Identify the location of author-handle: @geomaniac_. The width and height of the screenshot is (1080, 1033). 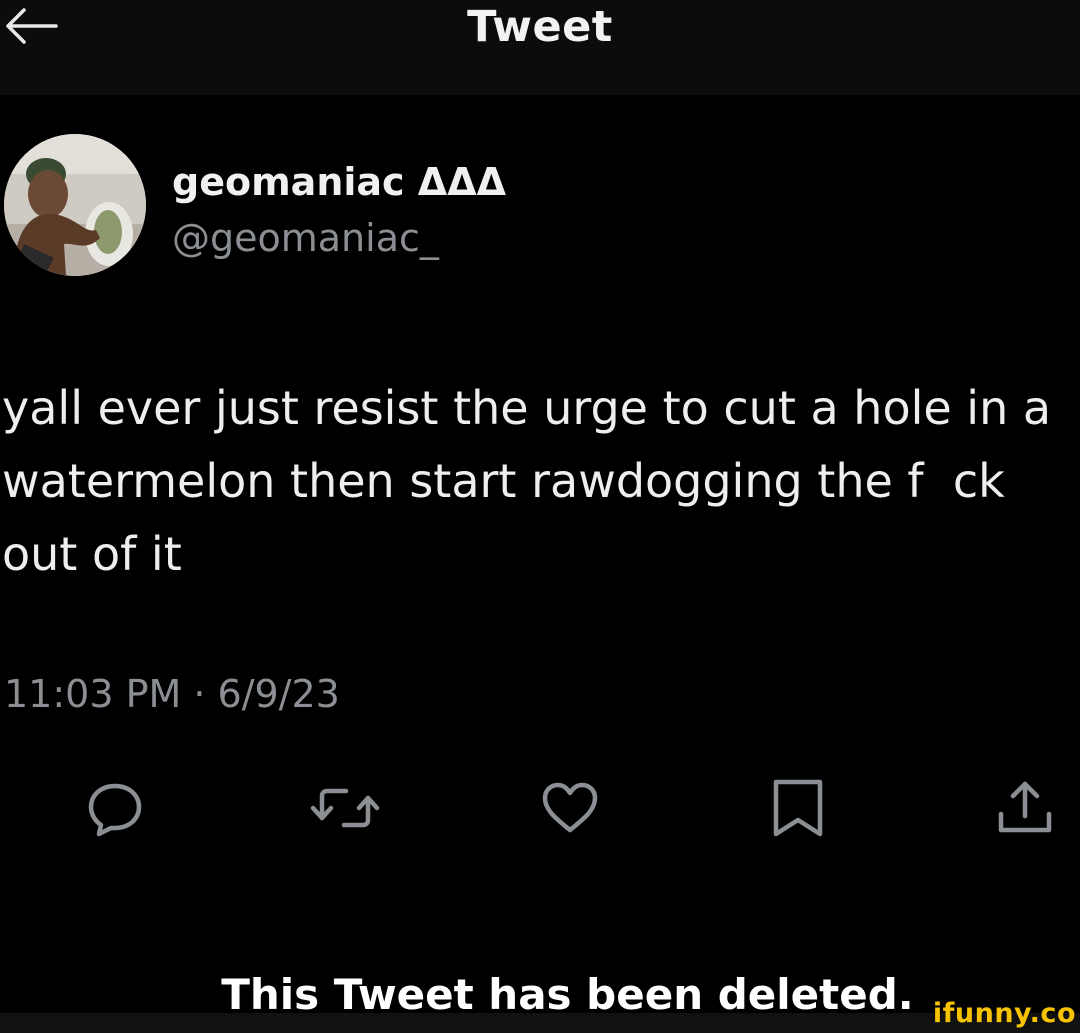
(305, 238).